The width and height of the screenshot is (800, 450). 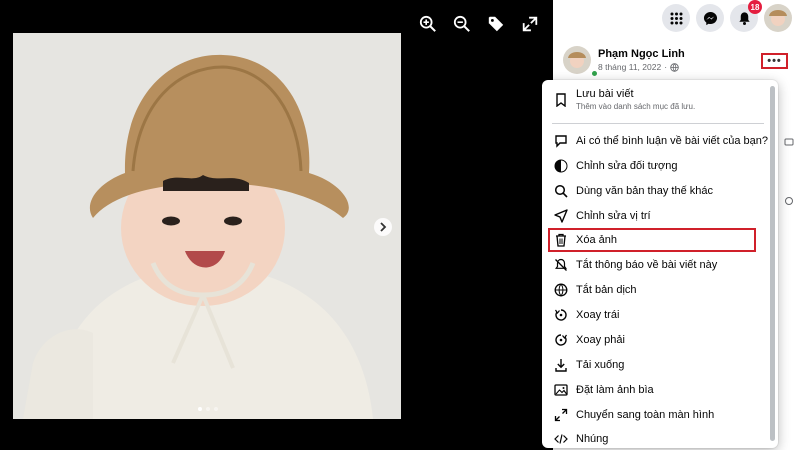 I want to click on menu-item-who-can-comment: Ai có thể bình luận về bài viết của bạn?, so click(x=658, y=141).